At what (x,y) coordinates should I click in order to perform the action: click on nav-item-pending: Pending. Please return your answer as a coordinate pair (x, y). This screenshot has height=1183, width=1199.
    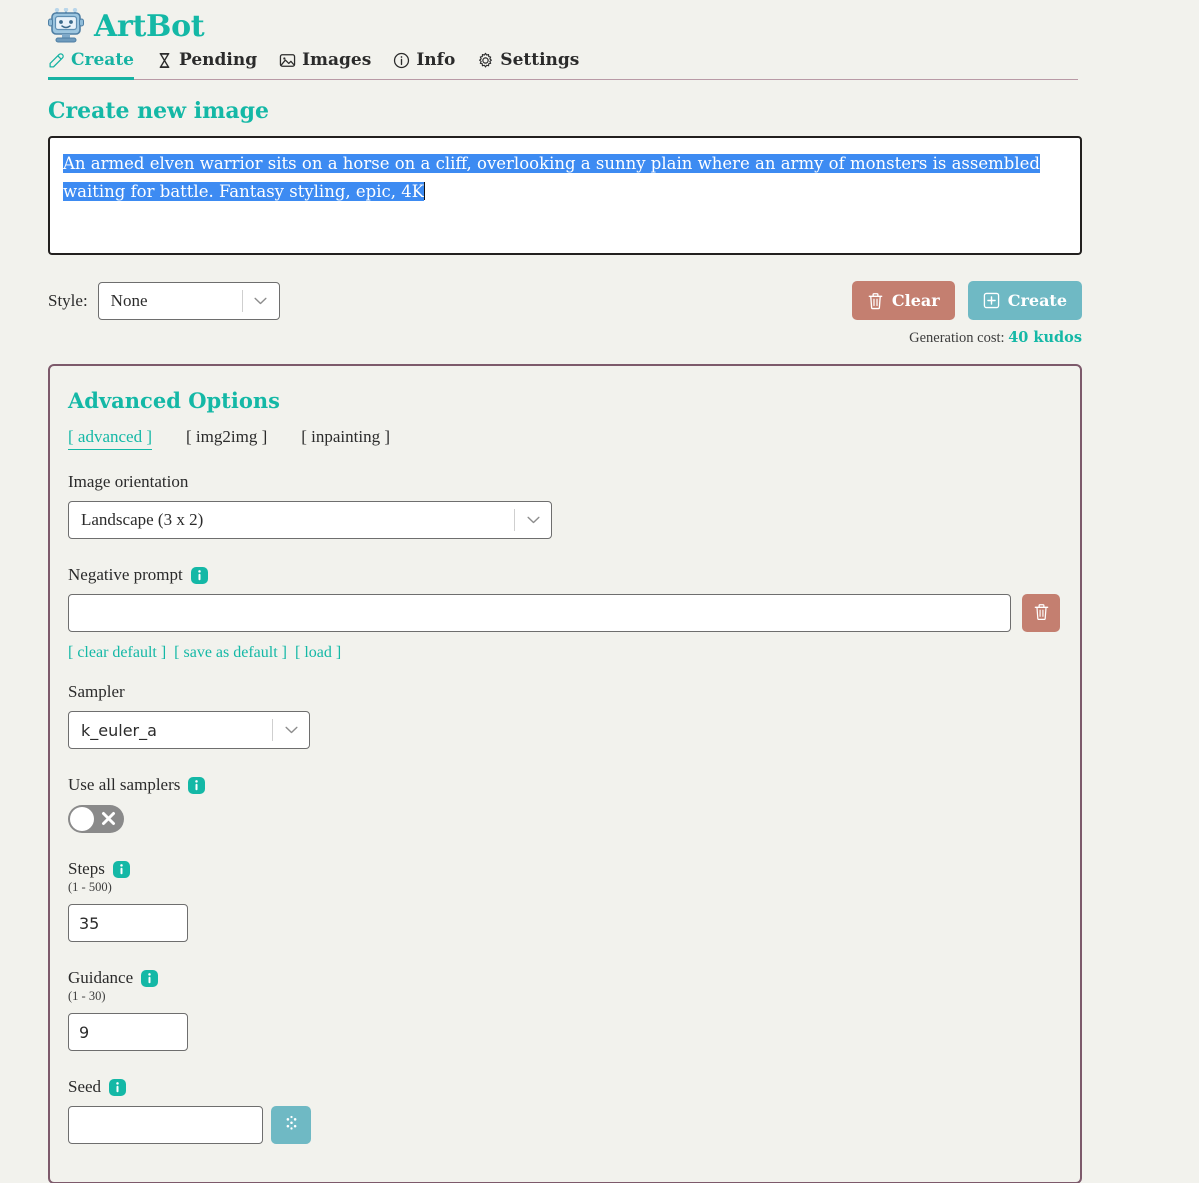
    Looking at the image, I should click on (206, 65).